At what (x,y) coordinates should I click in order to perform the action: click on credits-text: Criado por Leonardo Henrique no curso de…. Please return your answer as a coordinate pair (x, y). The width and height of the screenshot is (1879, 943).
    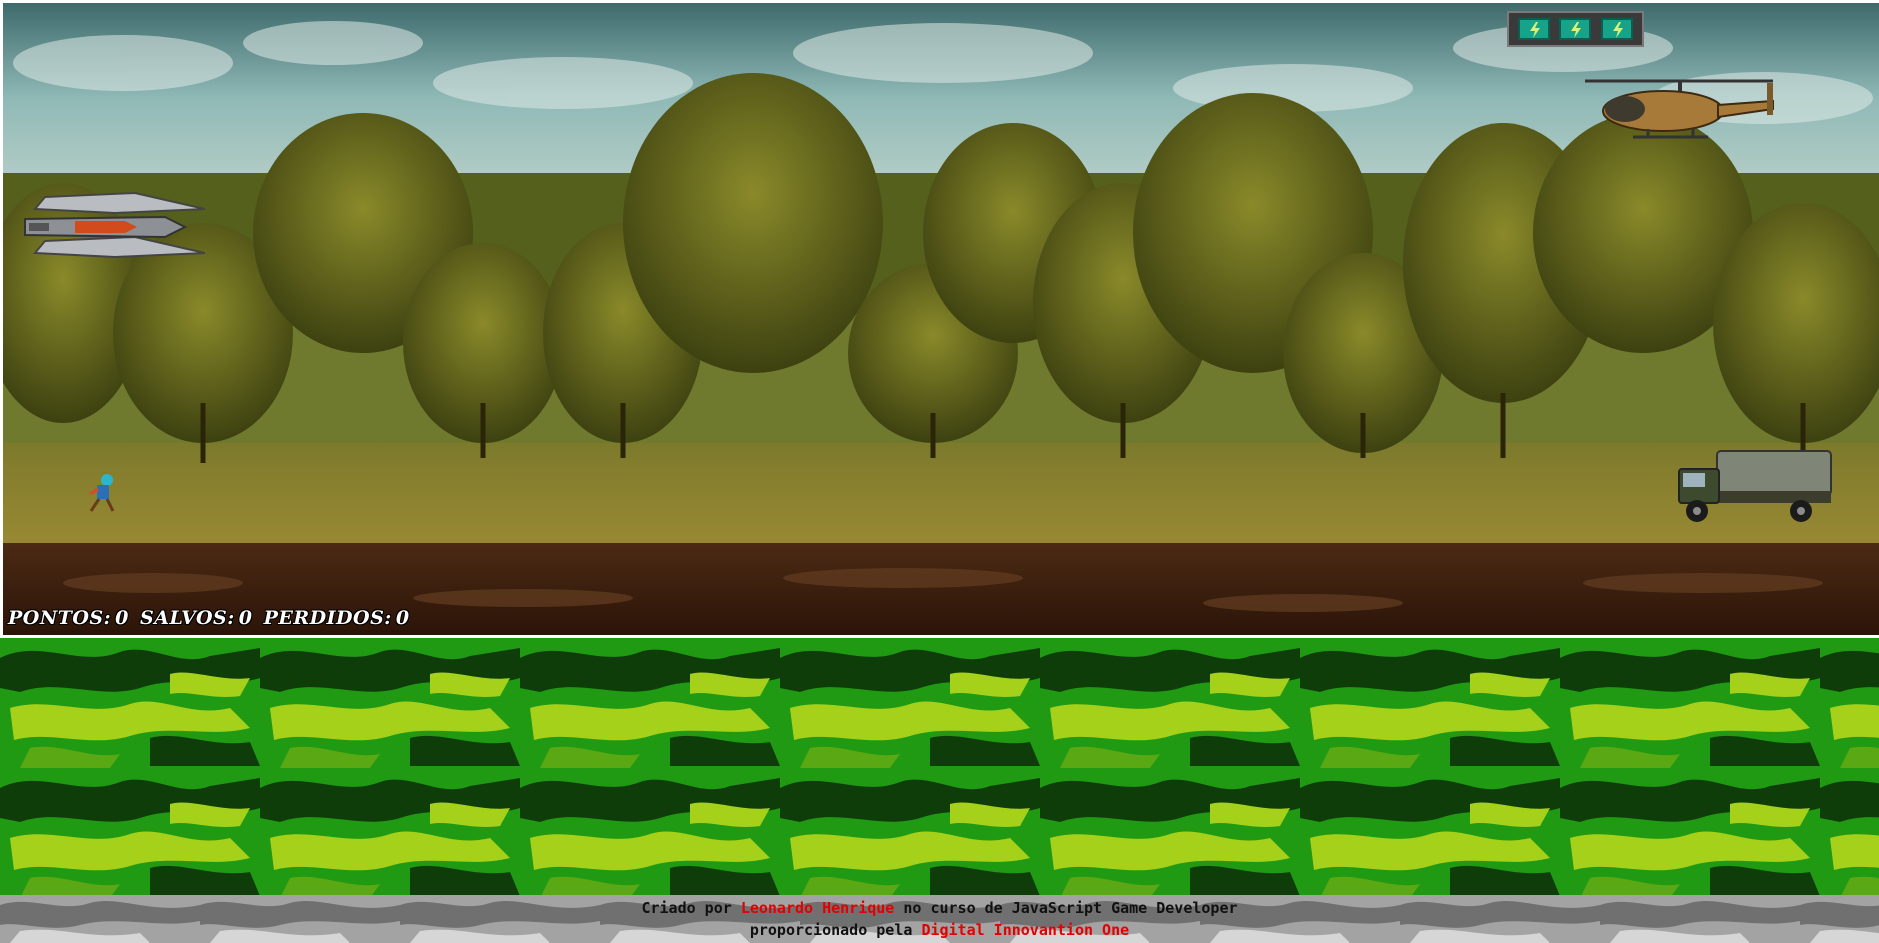
    Looking at the image, I should click on (939, 918).